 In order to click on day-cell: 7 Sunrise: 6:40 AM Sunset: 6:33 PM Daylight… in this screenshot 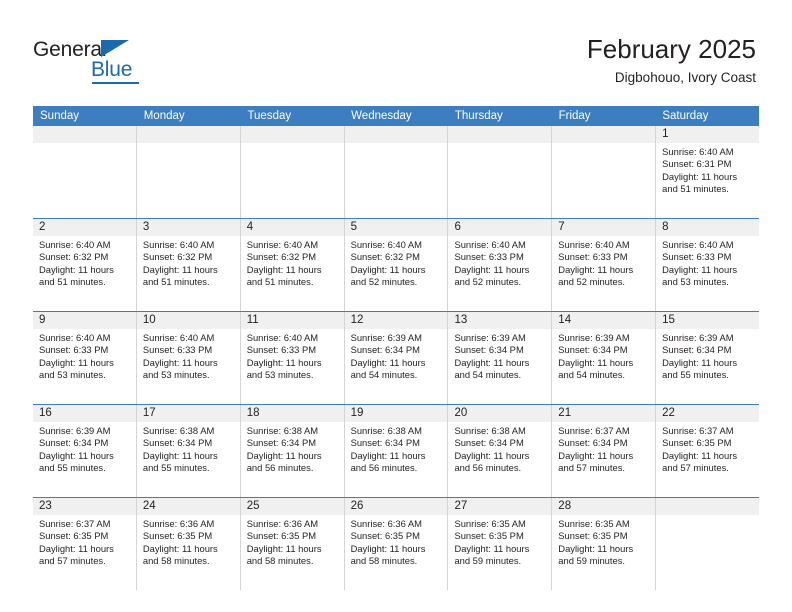, I will do `click(604, 265)`.